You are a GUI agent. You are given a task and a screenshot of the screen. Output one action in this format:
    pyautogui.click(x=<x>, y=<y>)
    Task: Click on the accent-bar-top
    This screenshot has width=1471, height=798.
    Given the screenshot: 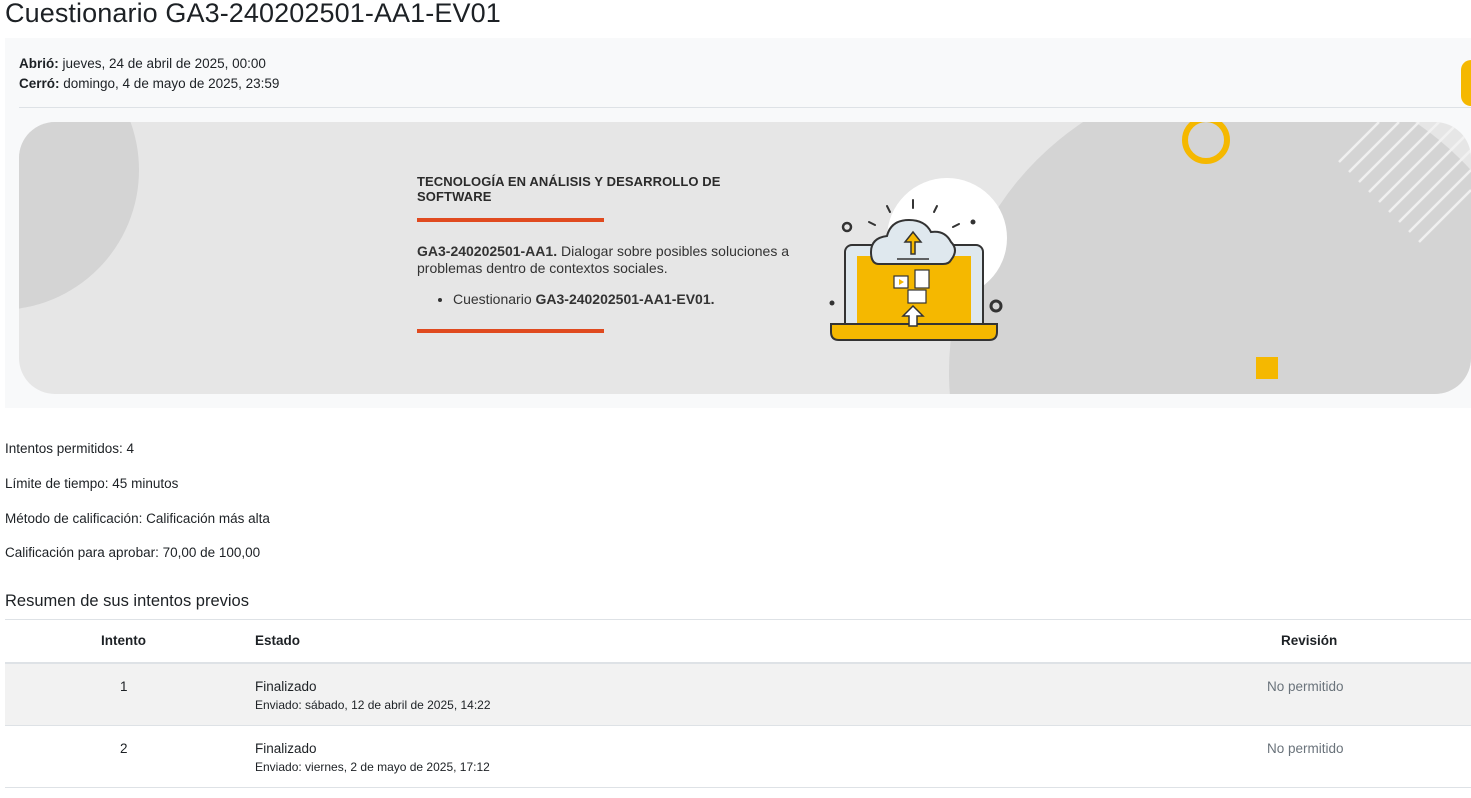 What is the action you would take?
    pyautogui.click(x=510, y=220)
    